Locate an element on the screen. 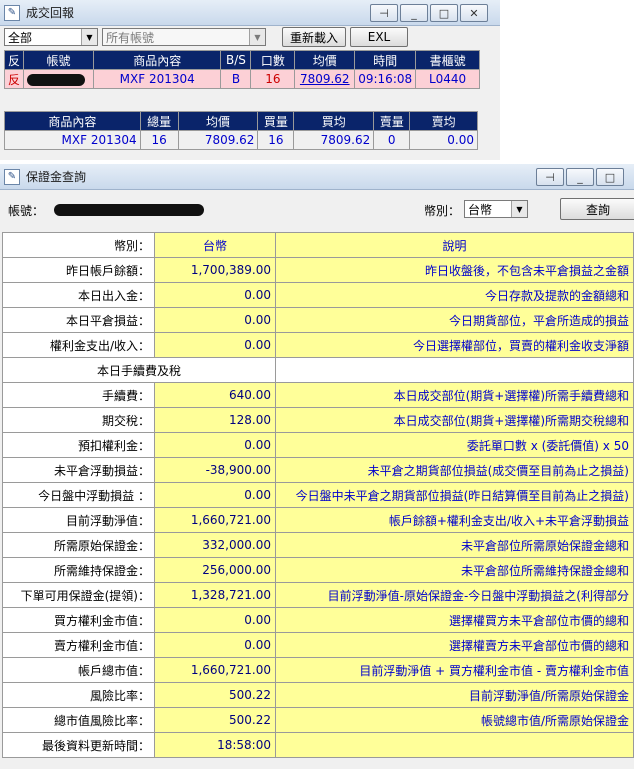 Image resolution: width=634 pixels, height=769 pixels. field-label: 風險比率： is located at coordinates (78, 695).